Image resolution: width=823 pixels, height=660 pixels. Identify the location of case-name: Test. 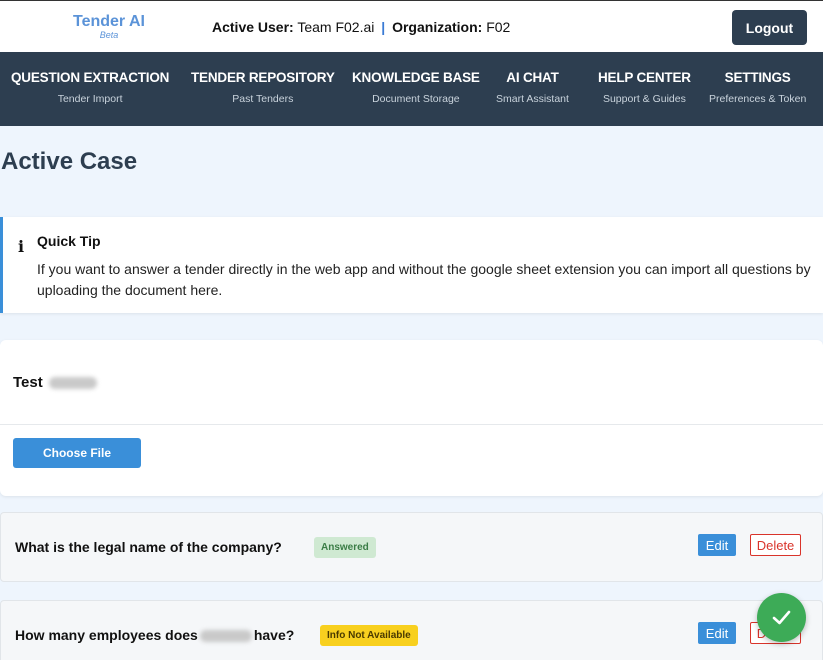
(55, 382).